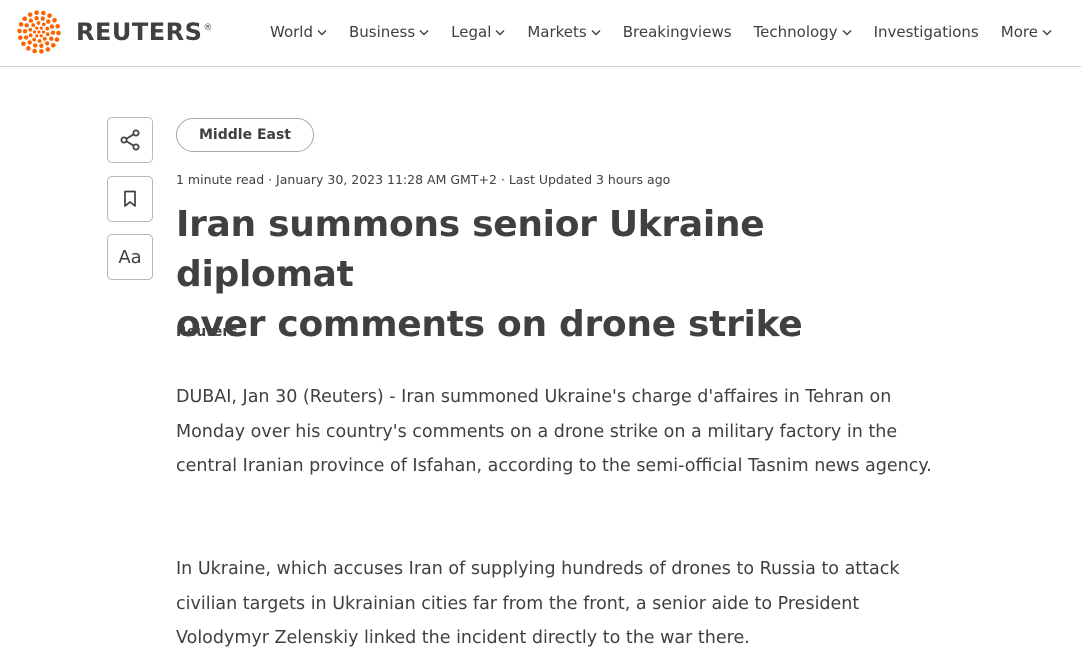  I want to click on share-button, so click(130, 140).